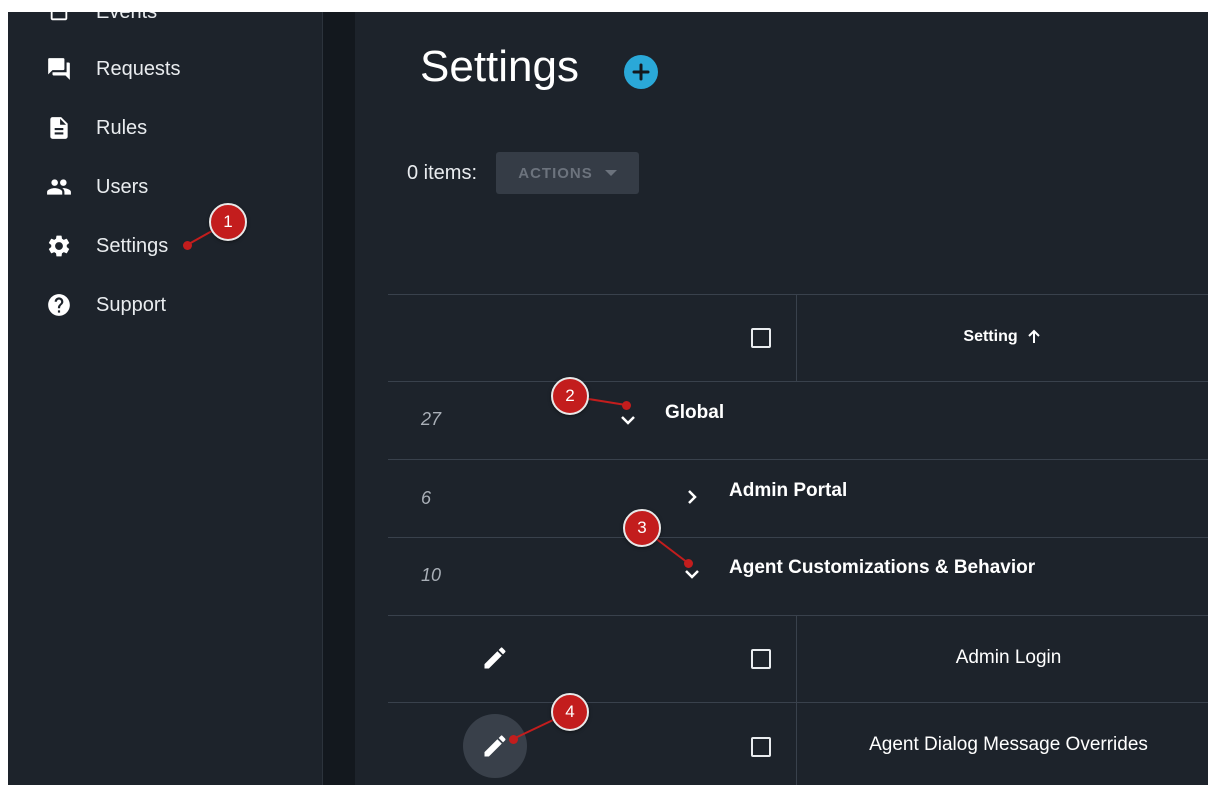 The image size is (1208, 785). What do you see at coordinates (882, 567) in the screenshot?
I see `group-title: Agent Customizations & Behavior` at bounding box center [882, 567].